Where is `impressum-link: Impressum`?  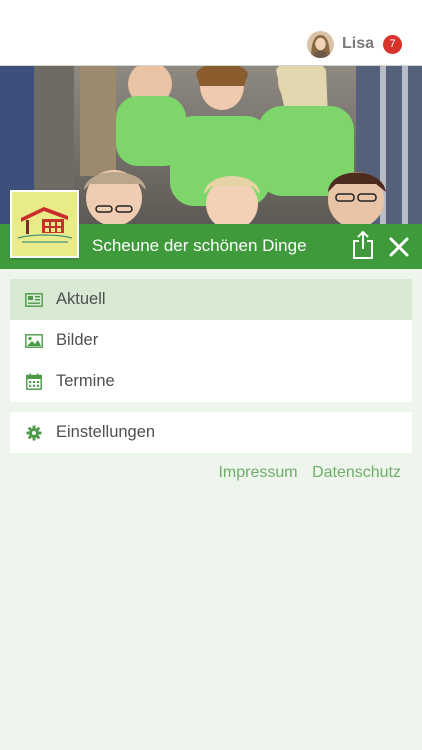 impressum-link: Impressum is located at coordinates (257, 472).